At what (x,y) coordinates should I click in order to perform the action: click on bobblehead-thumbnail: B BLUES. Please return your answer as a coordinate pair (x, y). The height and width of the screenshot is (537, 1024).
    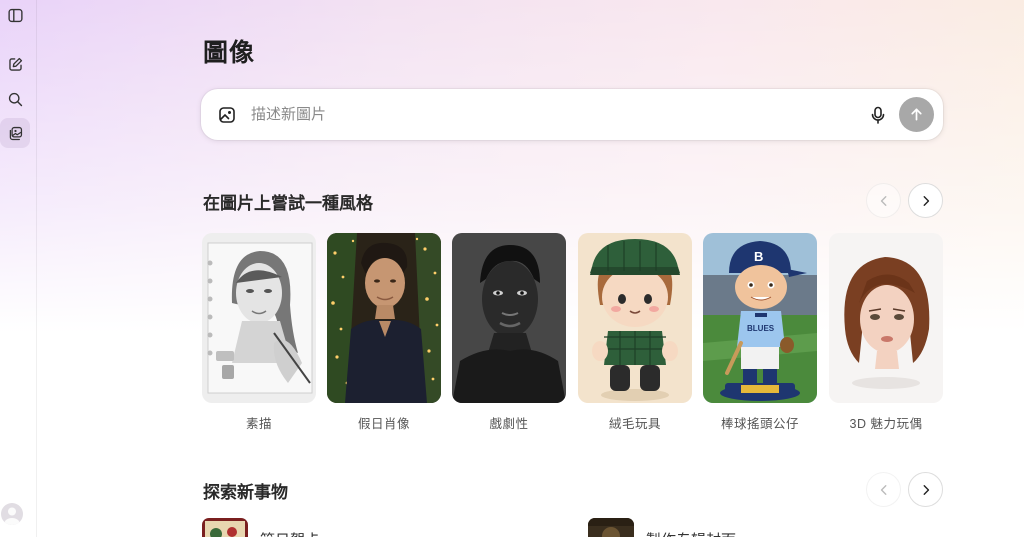
    Looking at the image, I should click on (760, 318).